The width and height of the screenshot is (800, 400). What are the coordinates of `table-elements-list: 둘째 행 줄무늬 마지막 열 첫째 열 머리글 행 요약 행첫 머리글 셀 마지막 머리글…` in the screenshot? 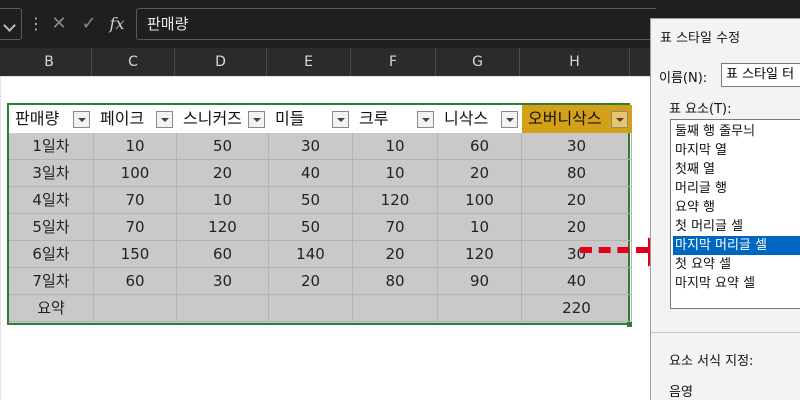 It's located at (735, 214).